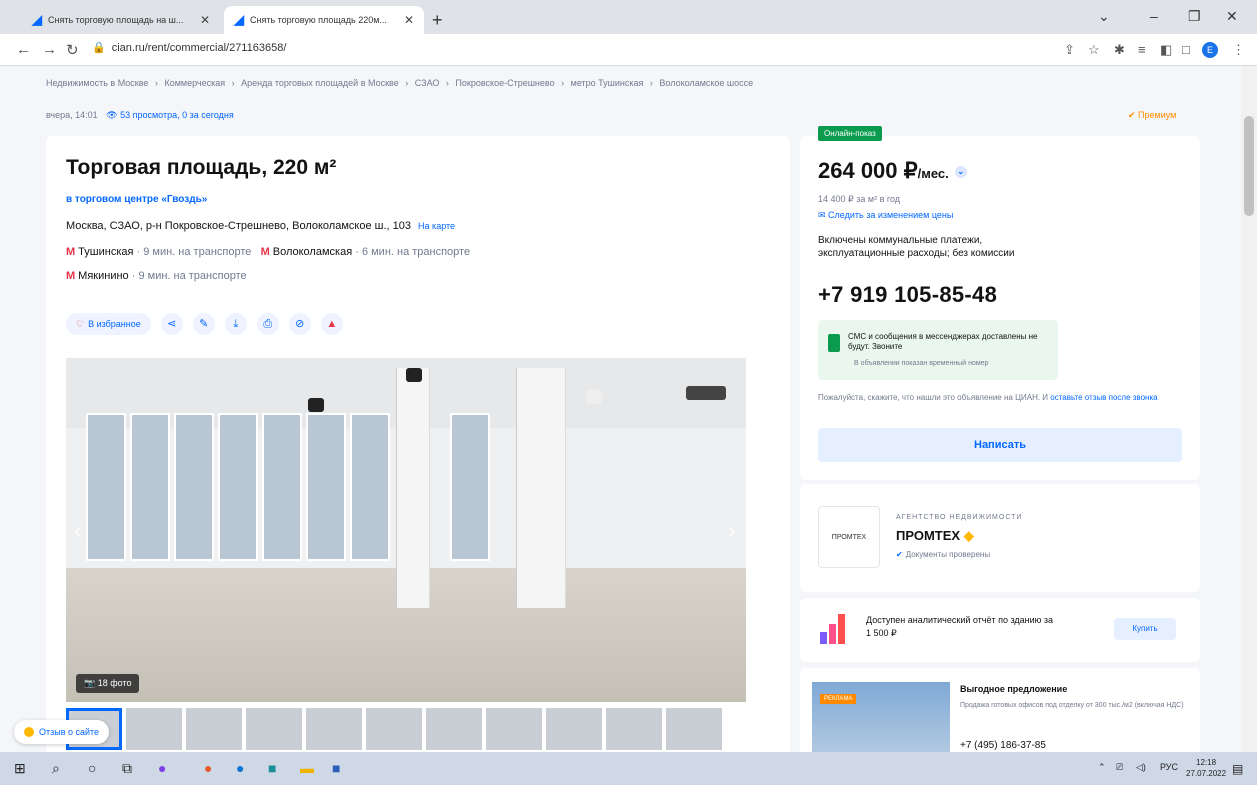 This screenshot has height=785, width=1257. Describe the element at coordinates (171, 324) in the screenshot. I see `share-icon: ⋖` at that location.